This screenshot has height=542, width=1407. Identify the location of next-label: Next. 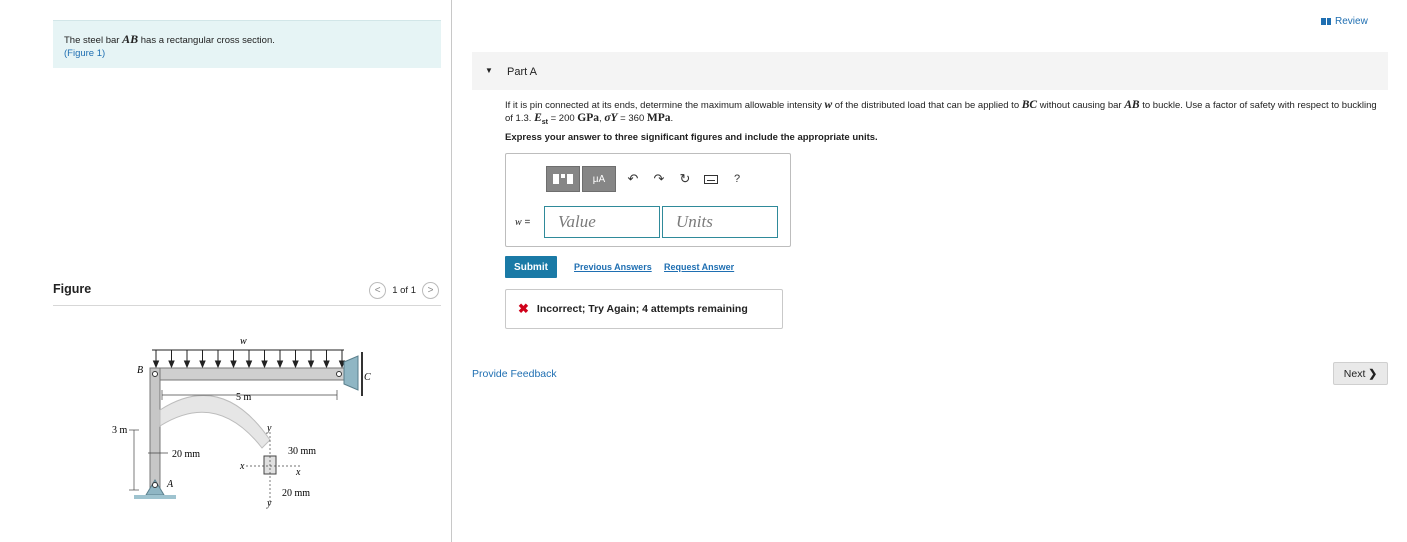
(1354, 373).